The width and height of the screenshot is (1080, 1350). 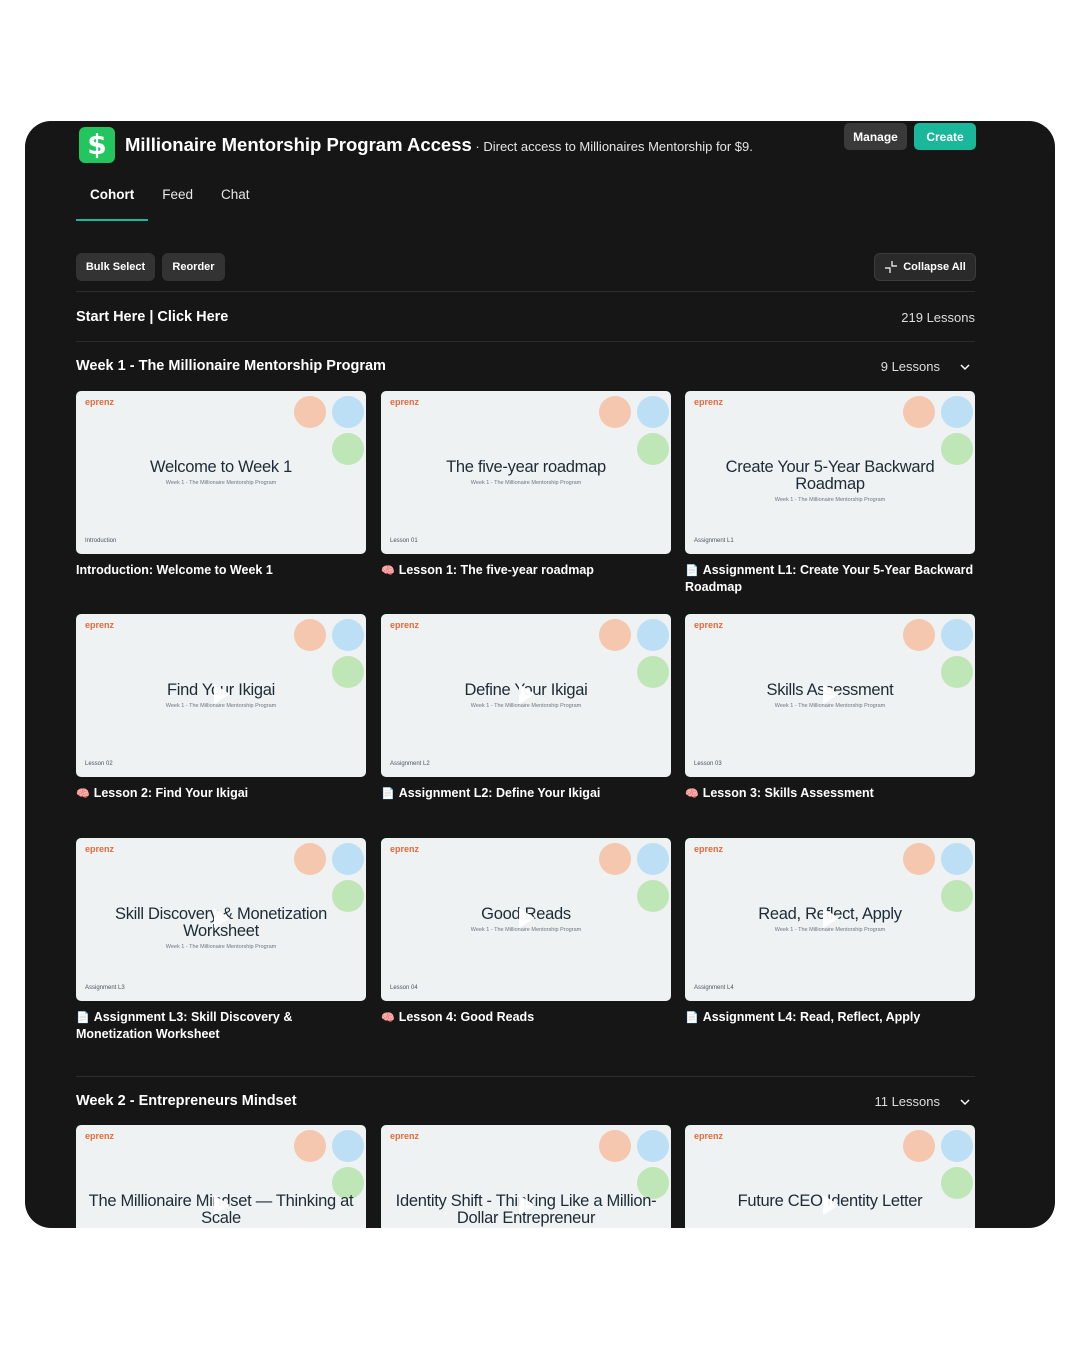 I want to click on lesson-title: 🧠 Lesson 1: The five-year roadmap, so click(x=526, y=570).